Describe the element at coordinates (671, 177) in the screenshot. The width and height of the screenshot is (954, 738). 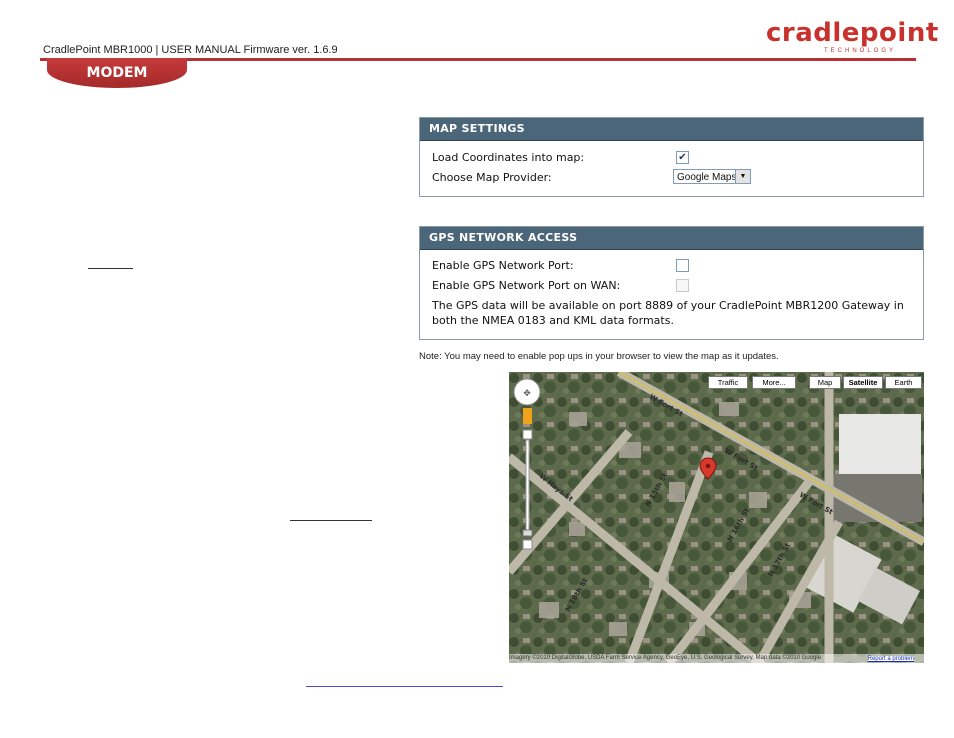
I see `map-provider-row: Choose Map Provider: Google Maps ▼` at that location.